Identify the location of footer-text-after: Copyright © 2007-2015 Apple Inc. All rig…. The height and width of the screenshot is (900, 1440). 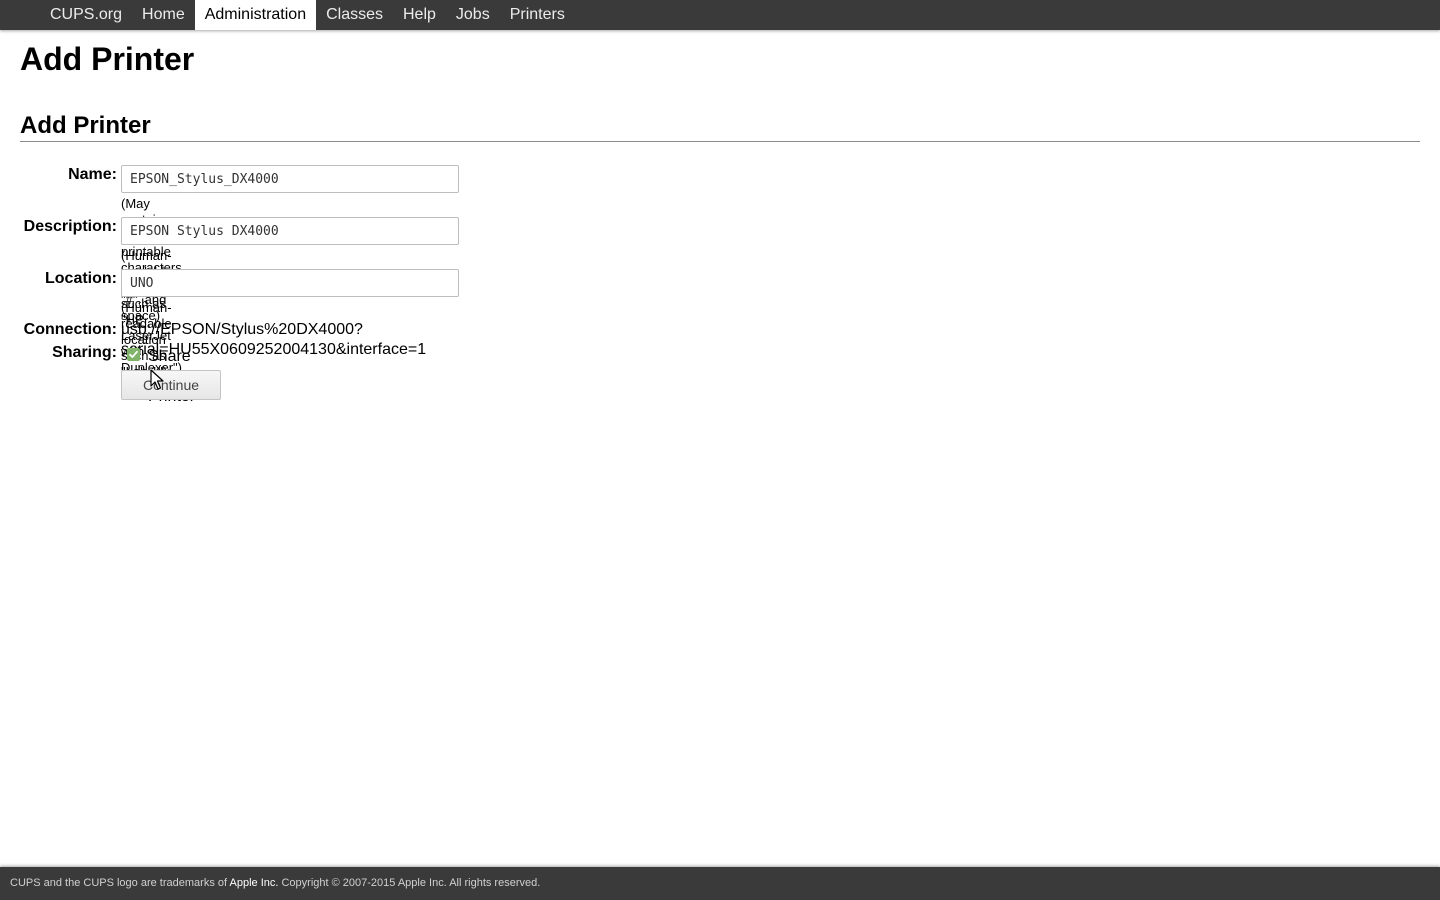
(409, 883).